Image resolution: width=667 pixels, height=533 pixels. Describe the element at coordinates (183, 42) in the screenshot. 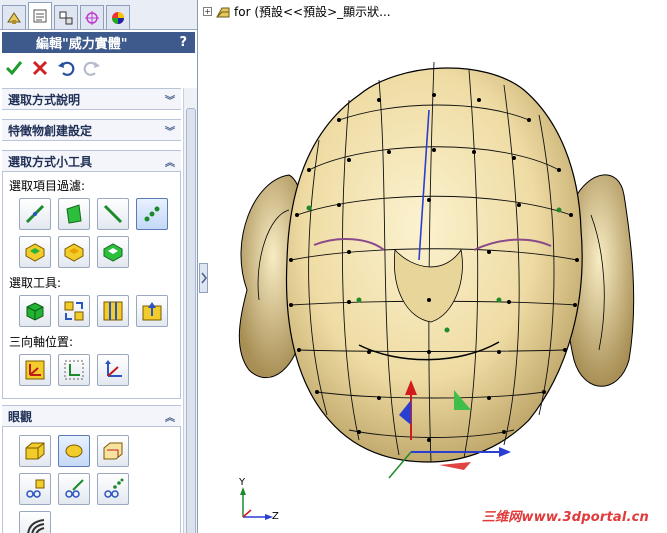

I see `help-button: ?` at that location.